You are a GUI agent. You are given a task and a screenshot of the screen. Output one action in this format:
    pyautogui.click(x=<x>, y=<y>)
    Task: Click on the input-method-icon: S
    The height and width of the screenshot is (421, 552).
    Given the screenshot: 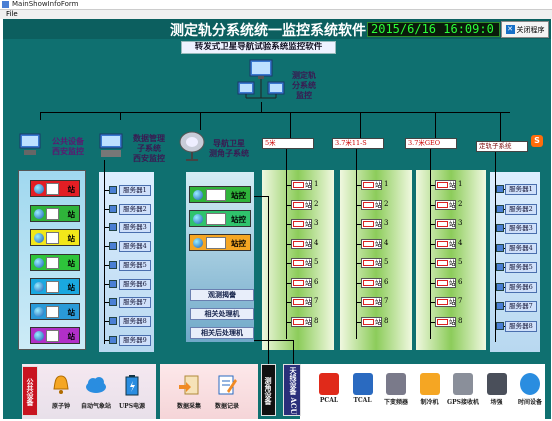 What is the action you would take?
    pyautogui.click(x=537, y=141)
    